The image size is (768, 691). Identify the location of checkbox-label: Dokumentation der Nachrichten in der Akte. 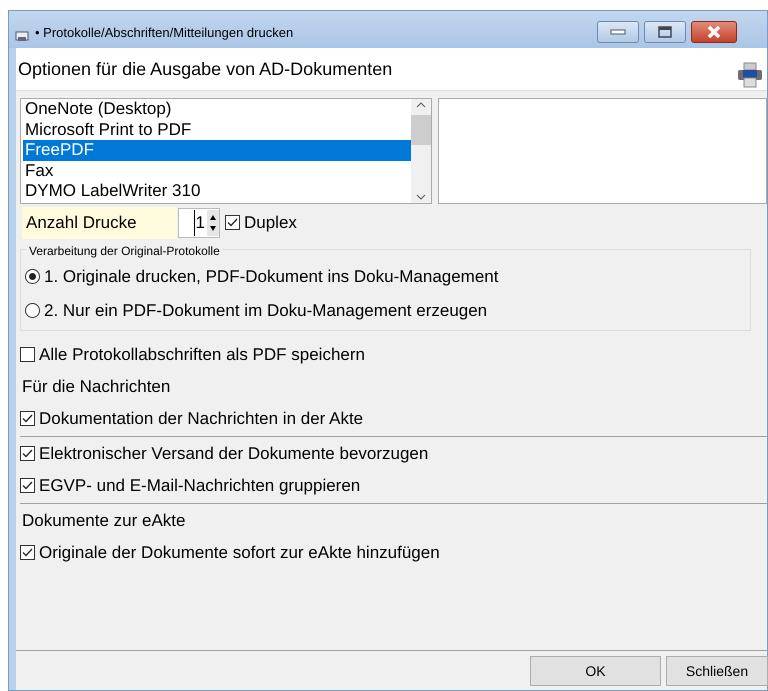
(201, 419).